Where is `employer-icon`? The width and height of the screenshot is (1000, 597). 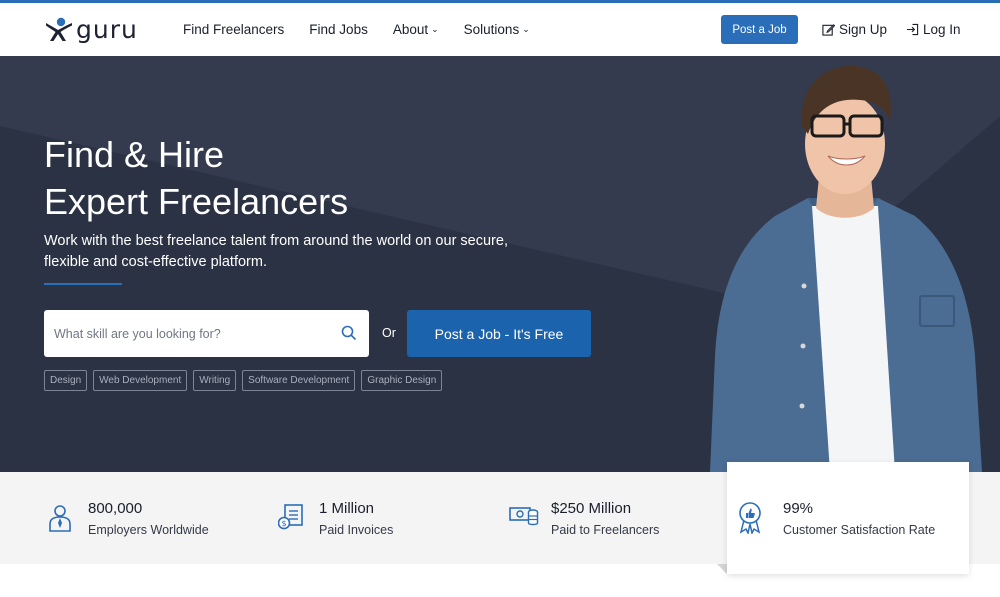 employer-icon is located at coordinates (60, 518).